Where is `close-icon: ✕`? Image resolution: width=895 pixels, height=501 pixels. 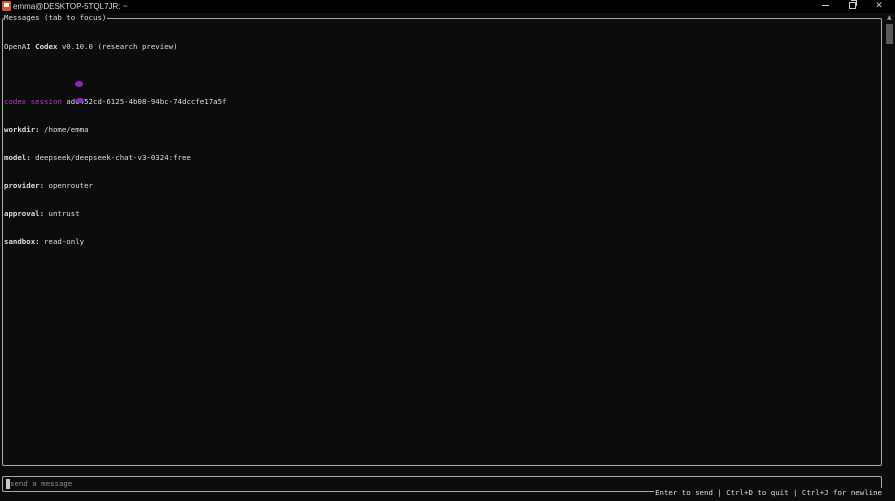
close-icon: ✕ is located at coordinates (879, 6).